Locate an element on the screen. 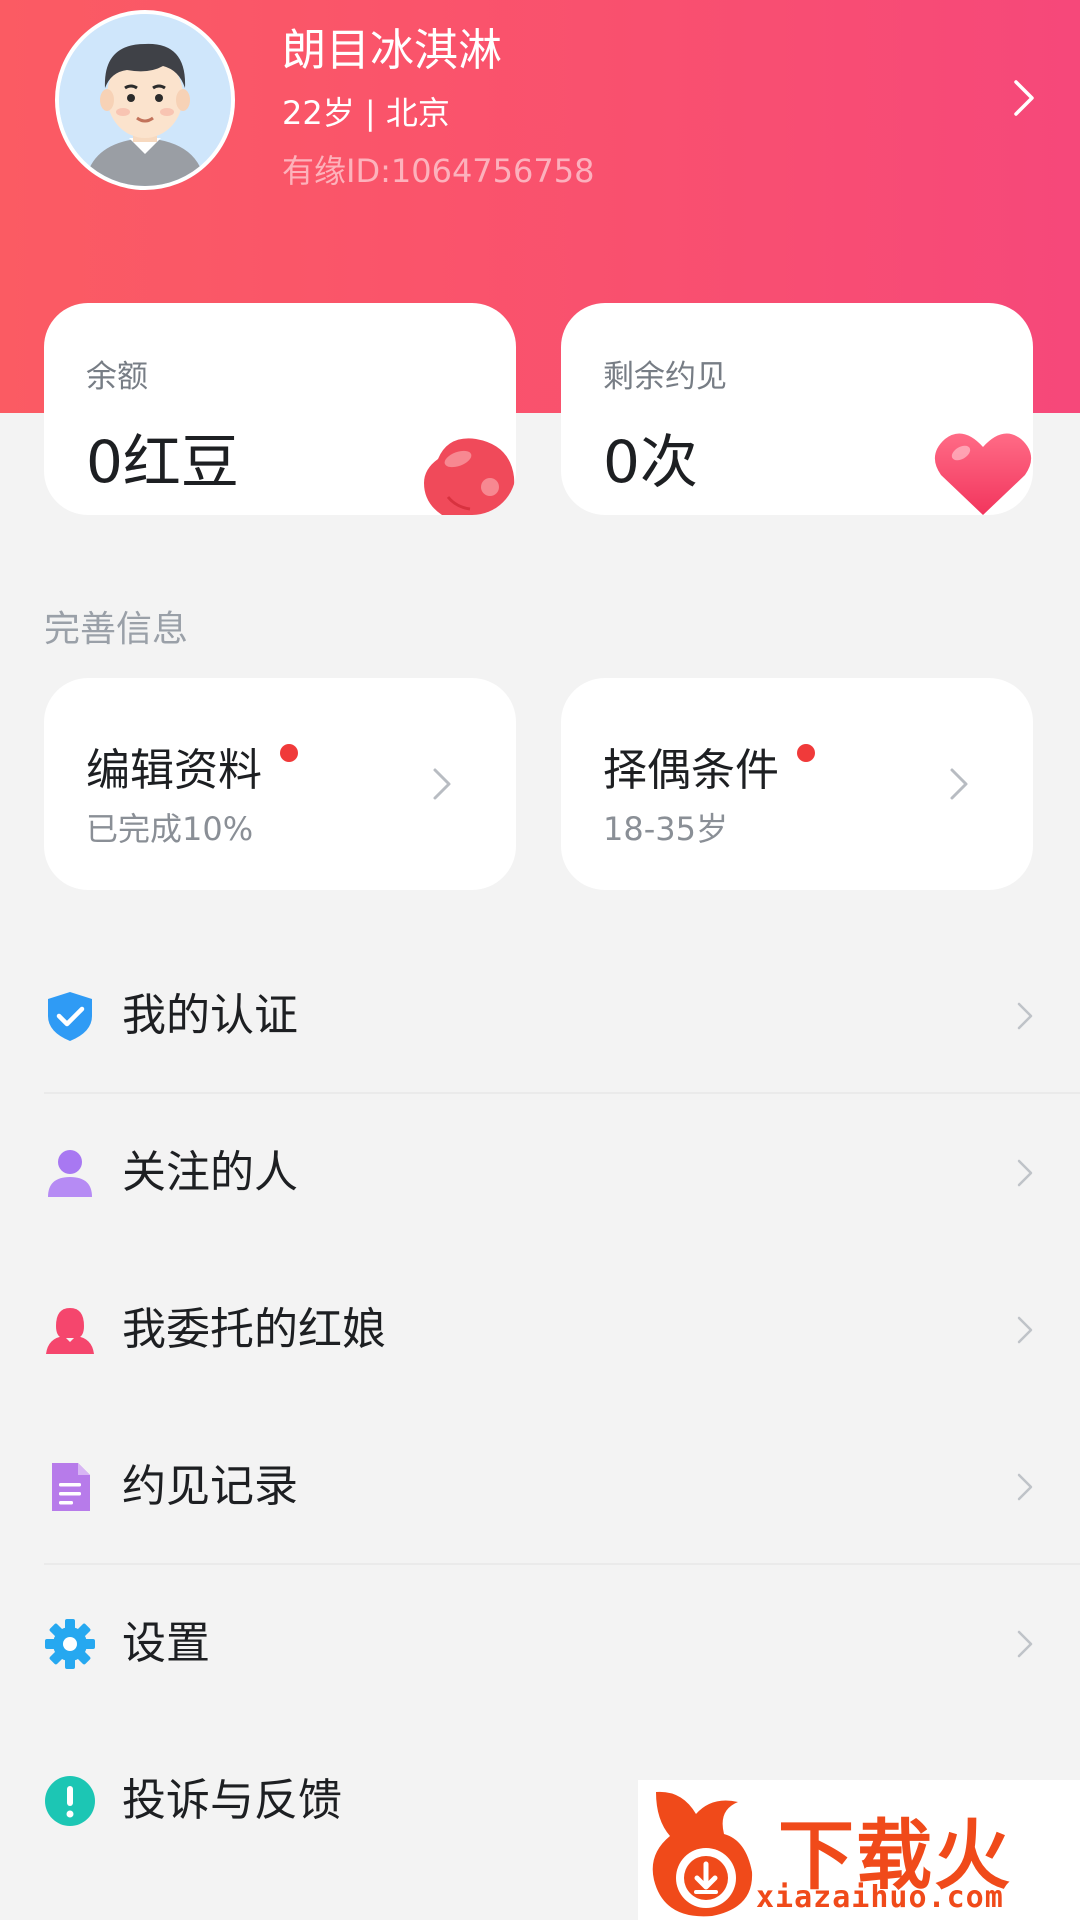 The height and width of the screenshot is (1920, 1080). menu-item-verification: 我的认证 is located at coordinates (540, 1016).